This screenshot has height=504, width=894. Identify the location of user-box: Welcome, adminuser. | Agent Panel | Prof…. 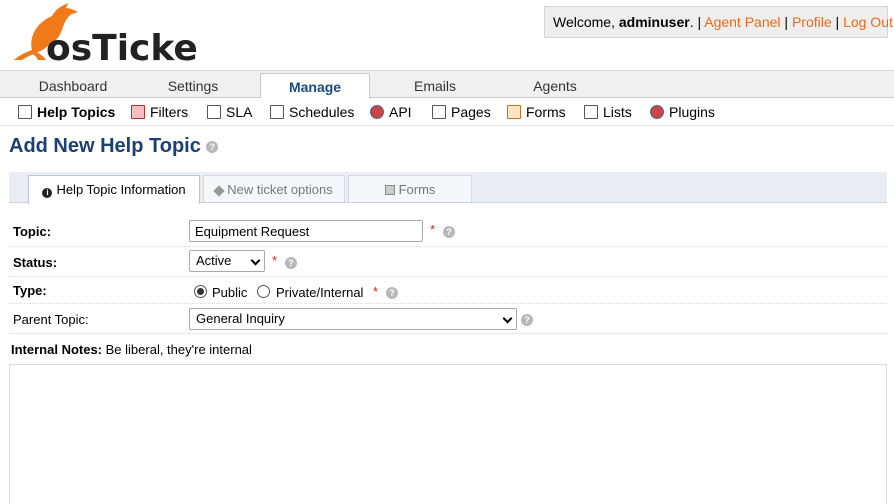
(718, 22).